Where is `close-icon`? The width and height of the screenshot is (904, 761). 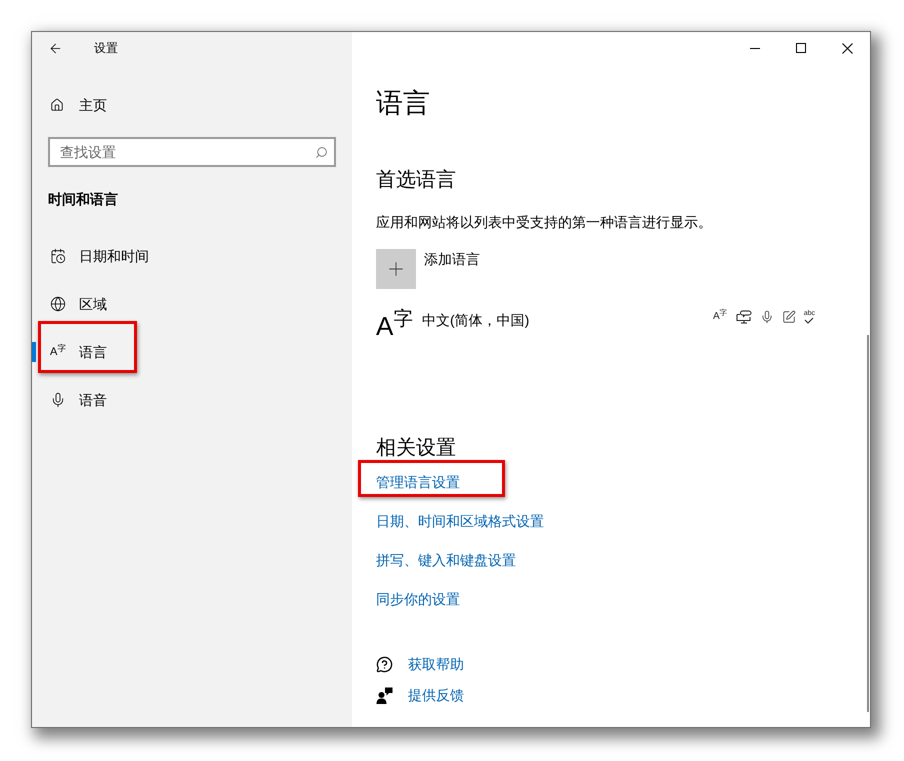 close-icon is located at coordinates (847, 48).